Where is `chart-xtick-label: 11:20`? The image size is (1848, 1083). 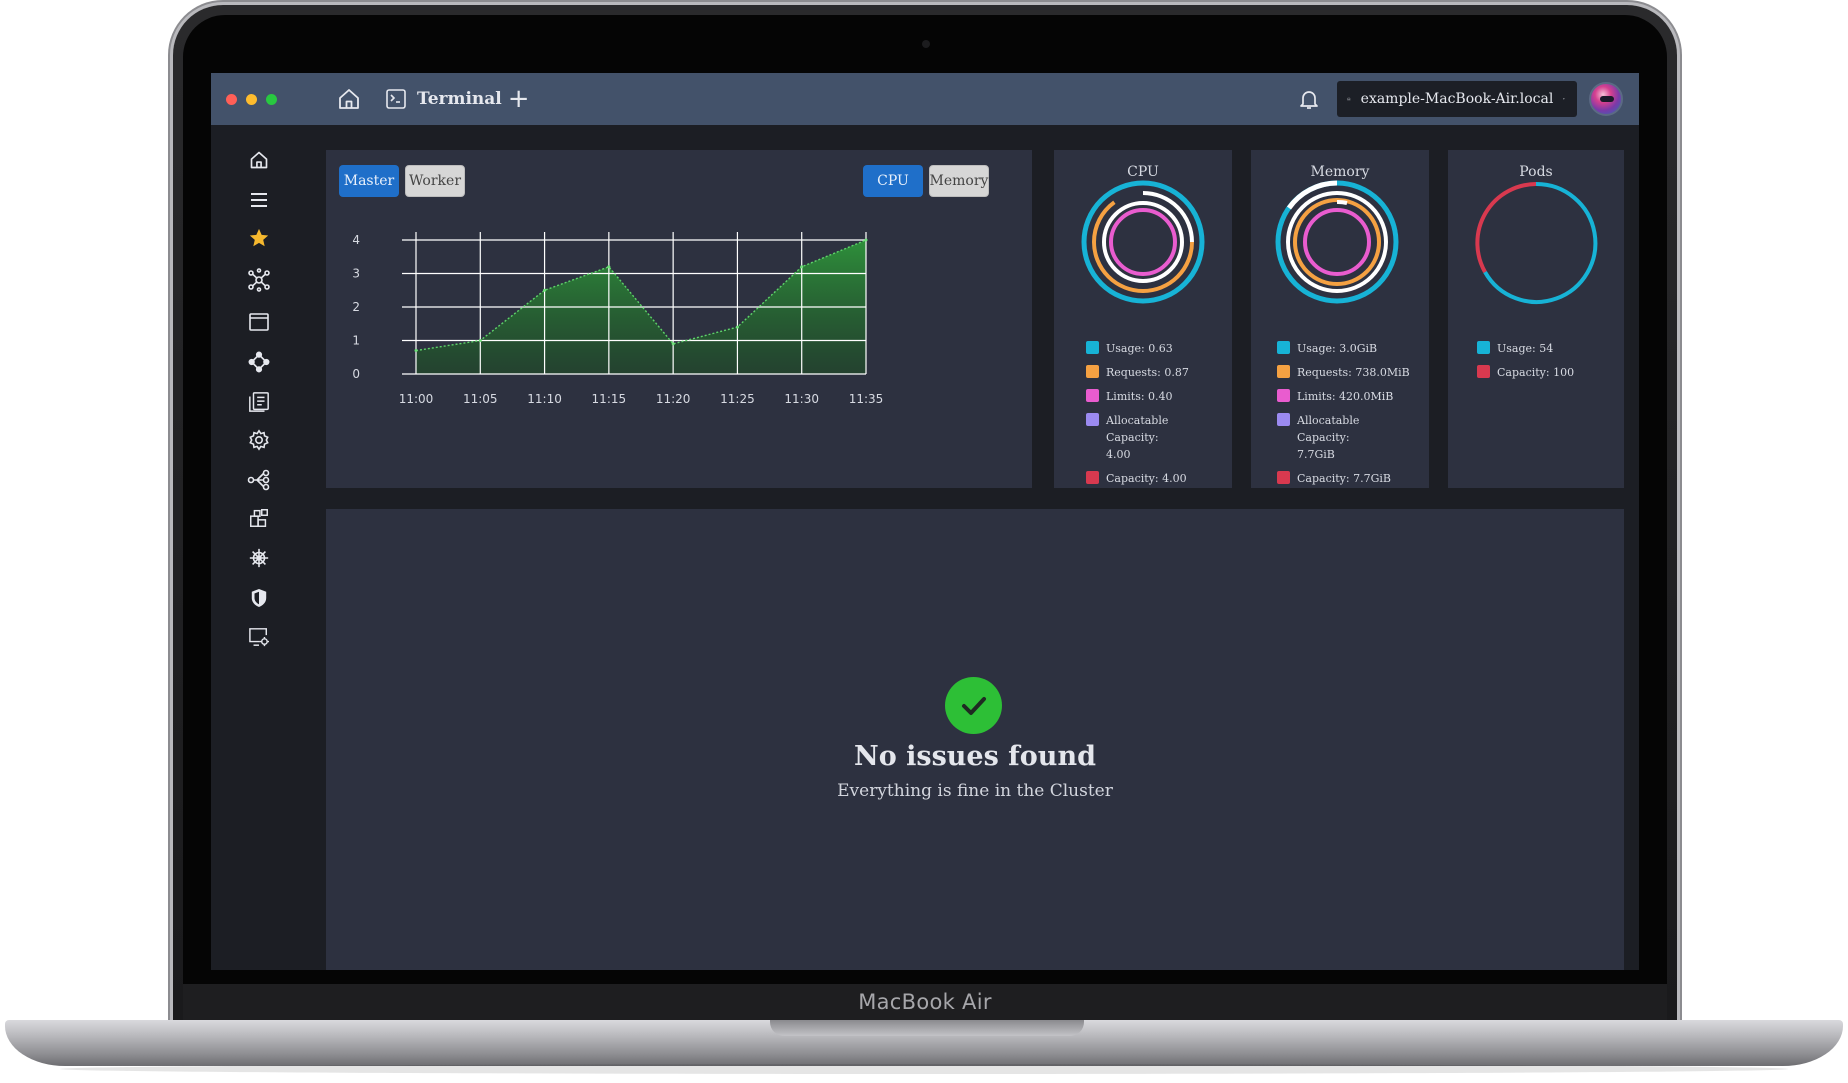 chart-xtick-label: 11:20 is located at coordinates (673, 399).